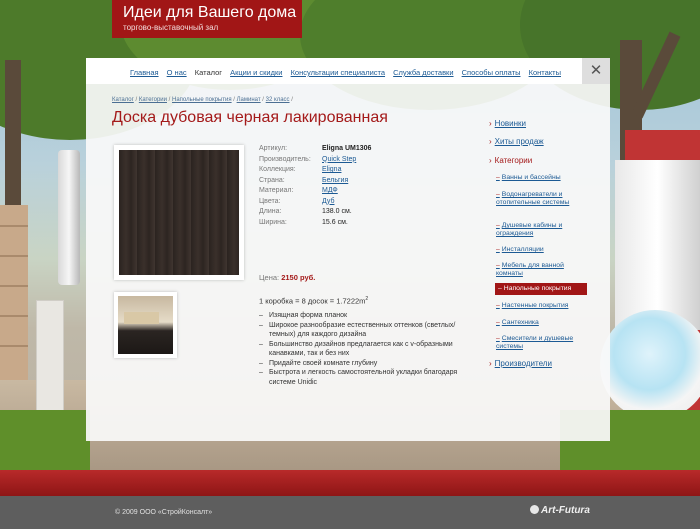 This screenshot has height=529, width=700. What do you see at coordinates (534, 509) in the screenshot?
I see `logo-circle-icon` at bounding box center [534, 509].